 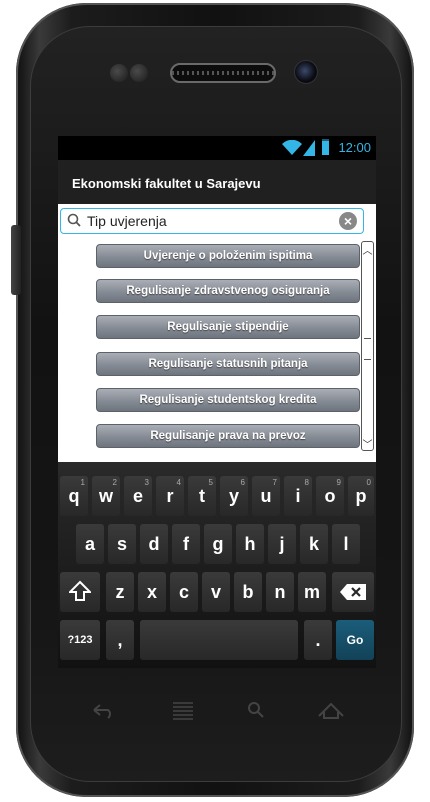 What do you see at coordinates (314, 544) in the screenshot?
I see `key-k: k` at bounding box center [314, 544].